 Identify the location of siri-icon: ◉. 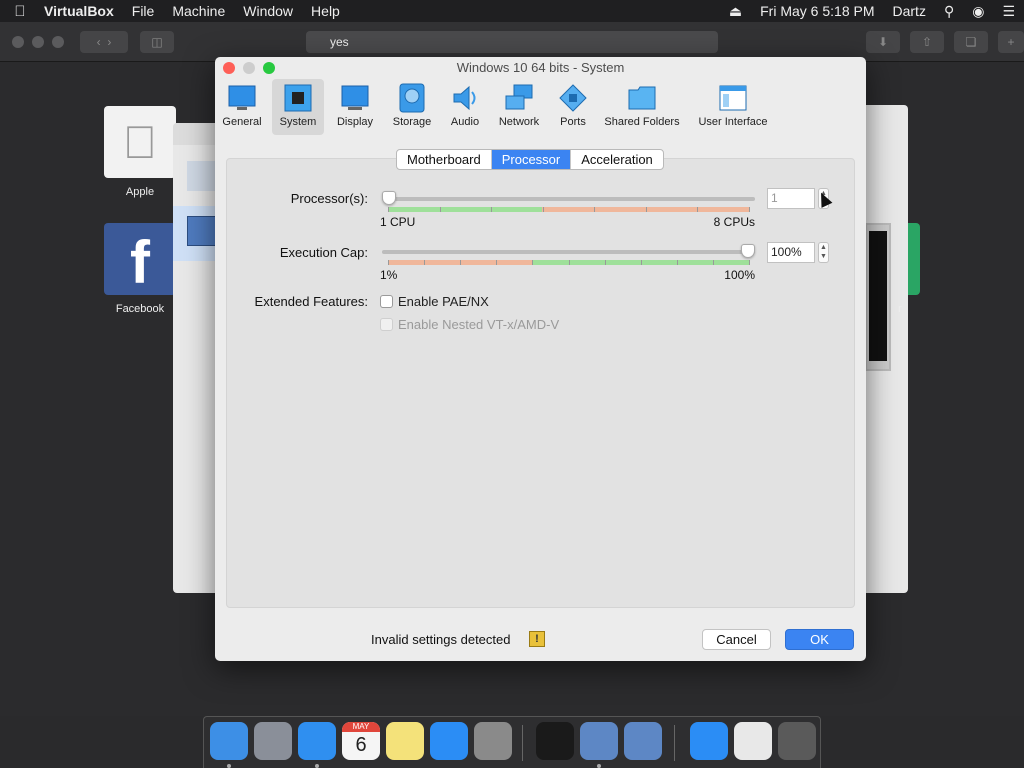
(978, 11).